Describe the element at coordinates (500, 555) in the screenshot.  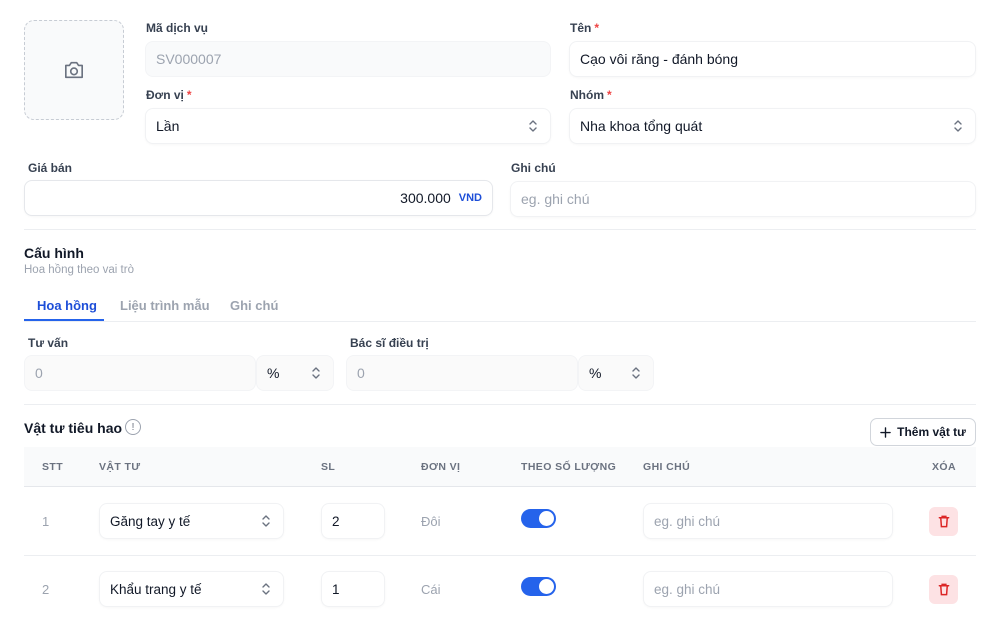
I see `row-divider` at that location.